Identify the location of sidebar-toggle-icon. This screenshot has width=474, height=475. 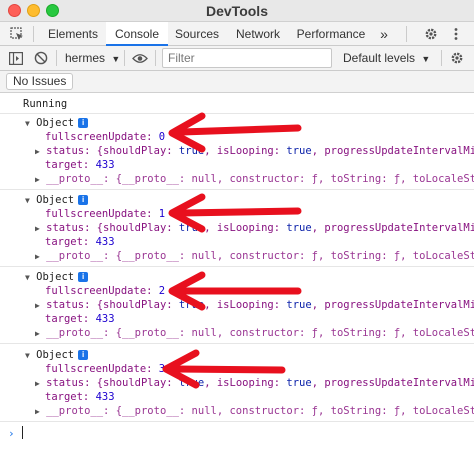
(16, 58).